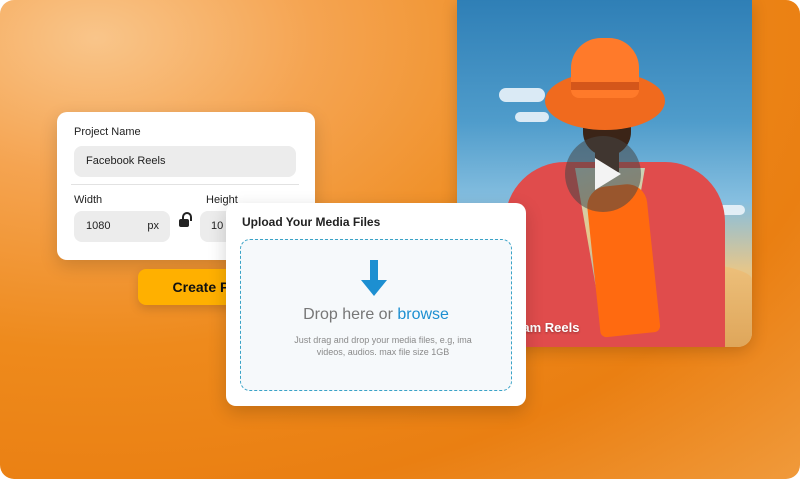 The image size is (800, 479). What do you see at coordinates (185, 219) in the screenshot?
I see `unlock-icon` at bounding box center [185, 219].